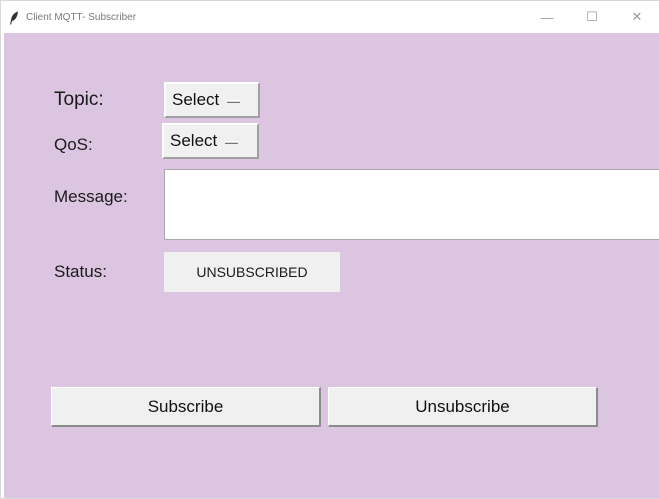  I want to click on topic-select-value: Select, so click(196, 99).